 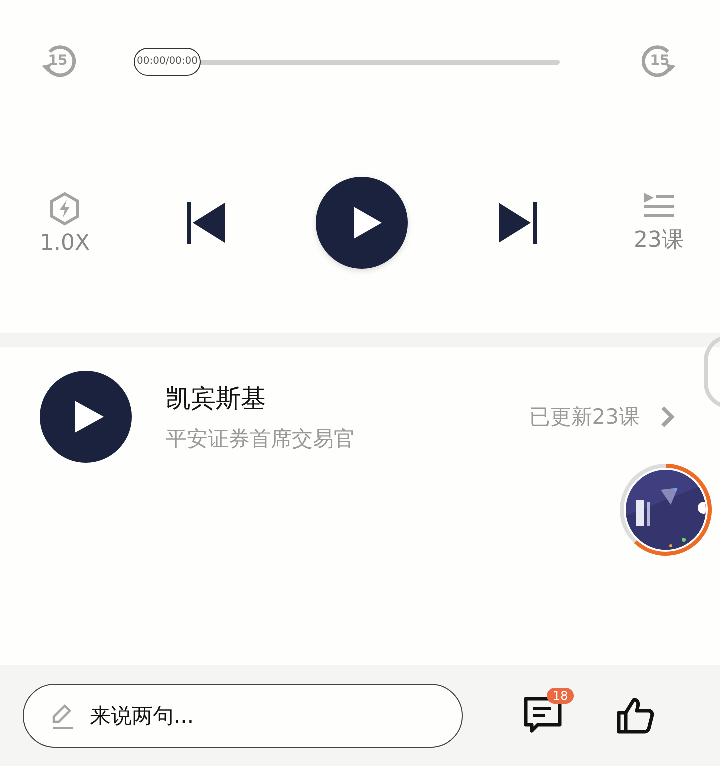 I want to click on progress-track: 00:00/00:00, so click(x=347, y=62).